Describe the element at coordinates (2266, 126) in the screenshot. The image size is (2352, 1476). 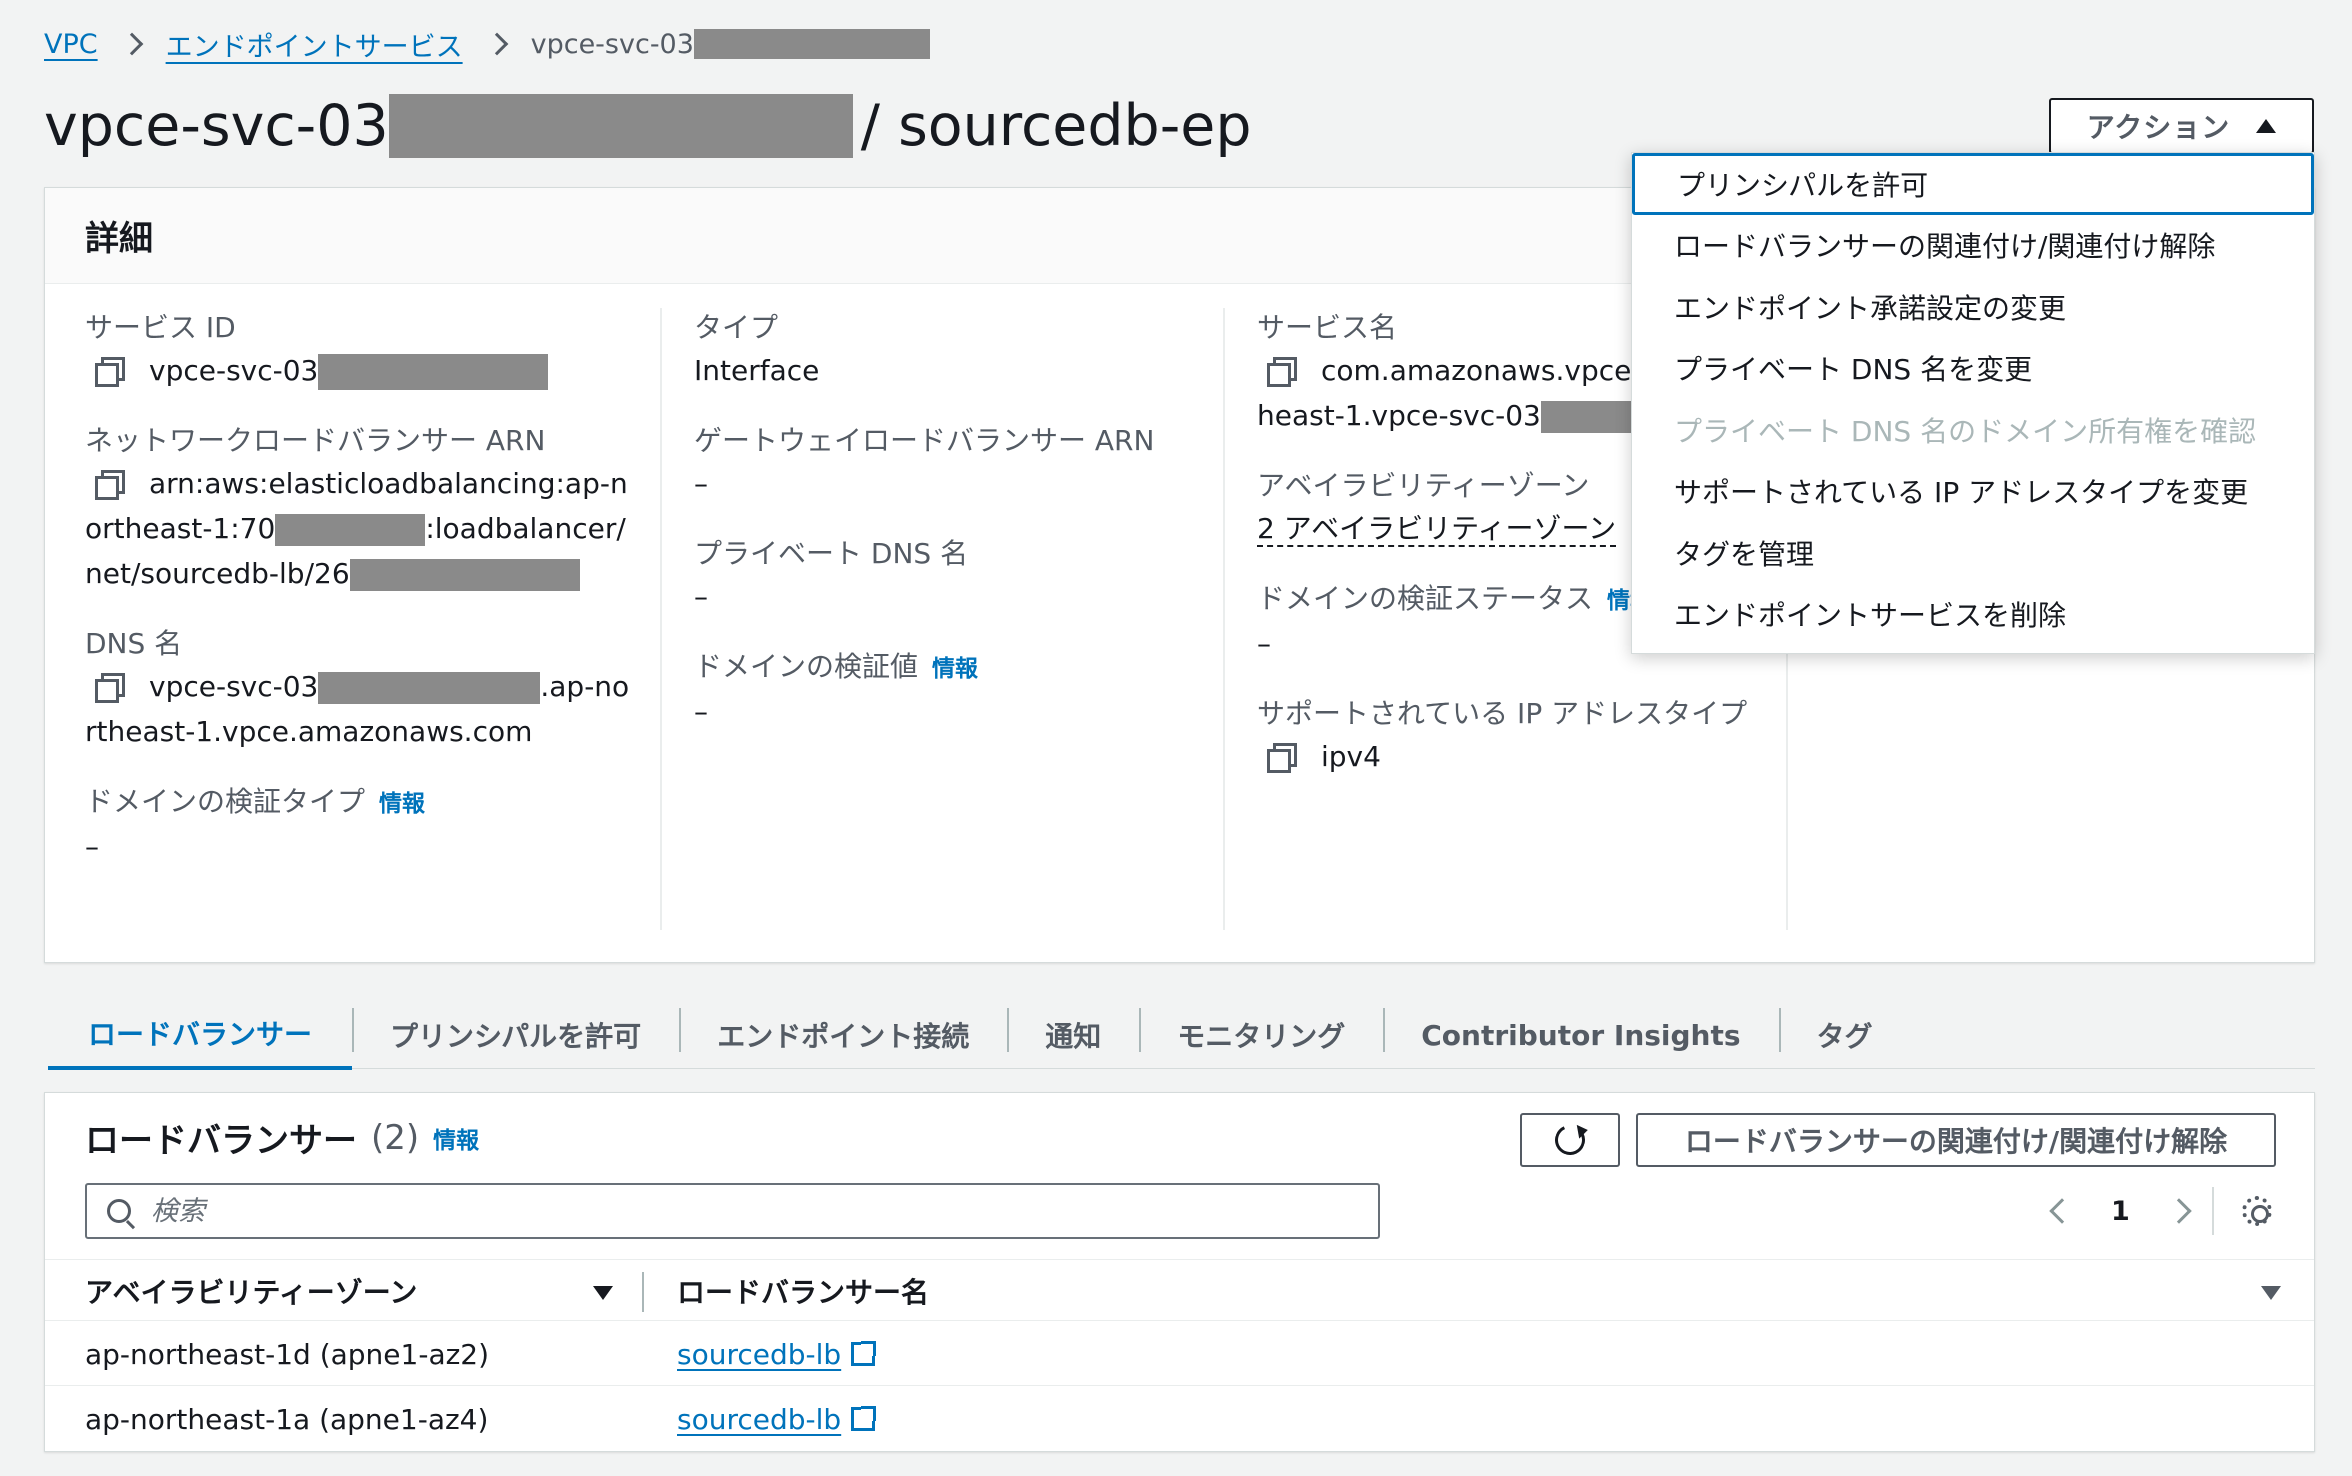
I see `caret-up-icon` at that location.